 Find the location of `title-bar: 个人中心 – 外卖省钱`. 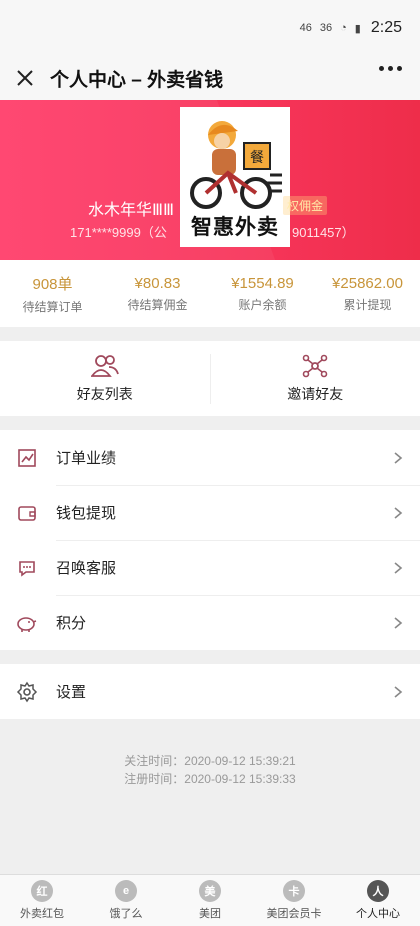

title-bar: 个人中心 – 外卖省钱 is located at coordinates (210, 78).